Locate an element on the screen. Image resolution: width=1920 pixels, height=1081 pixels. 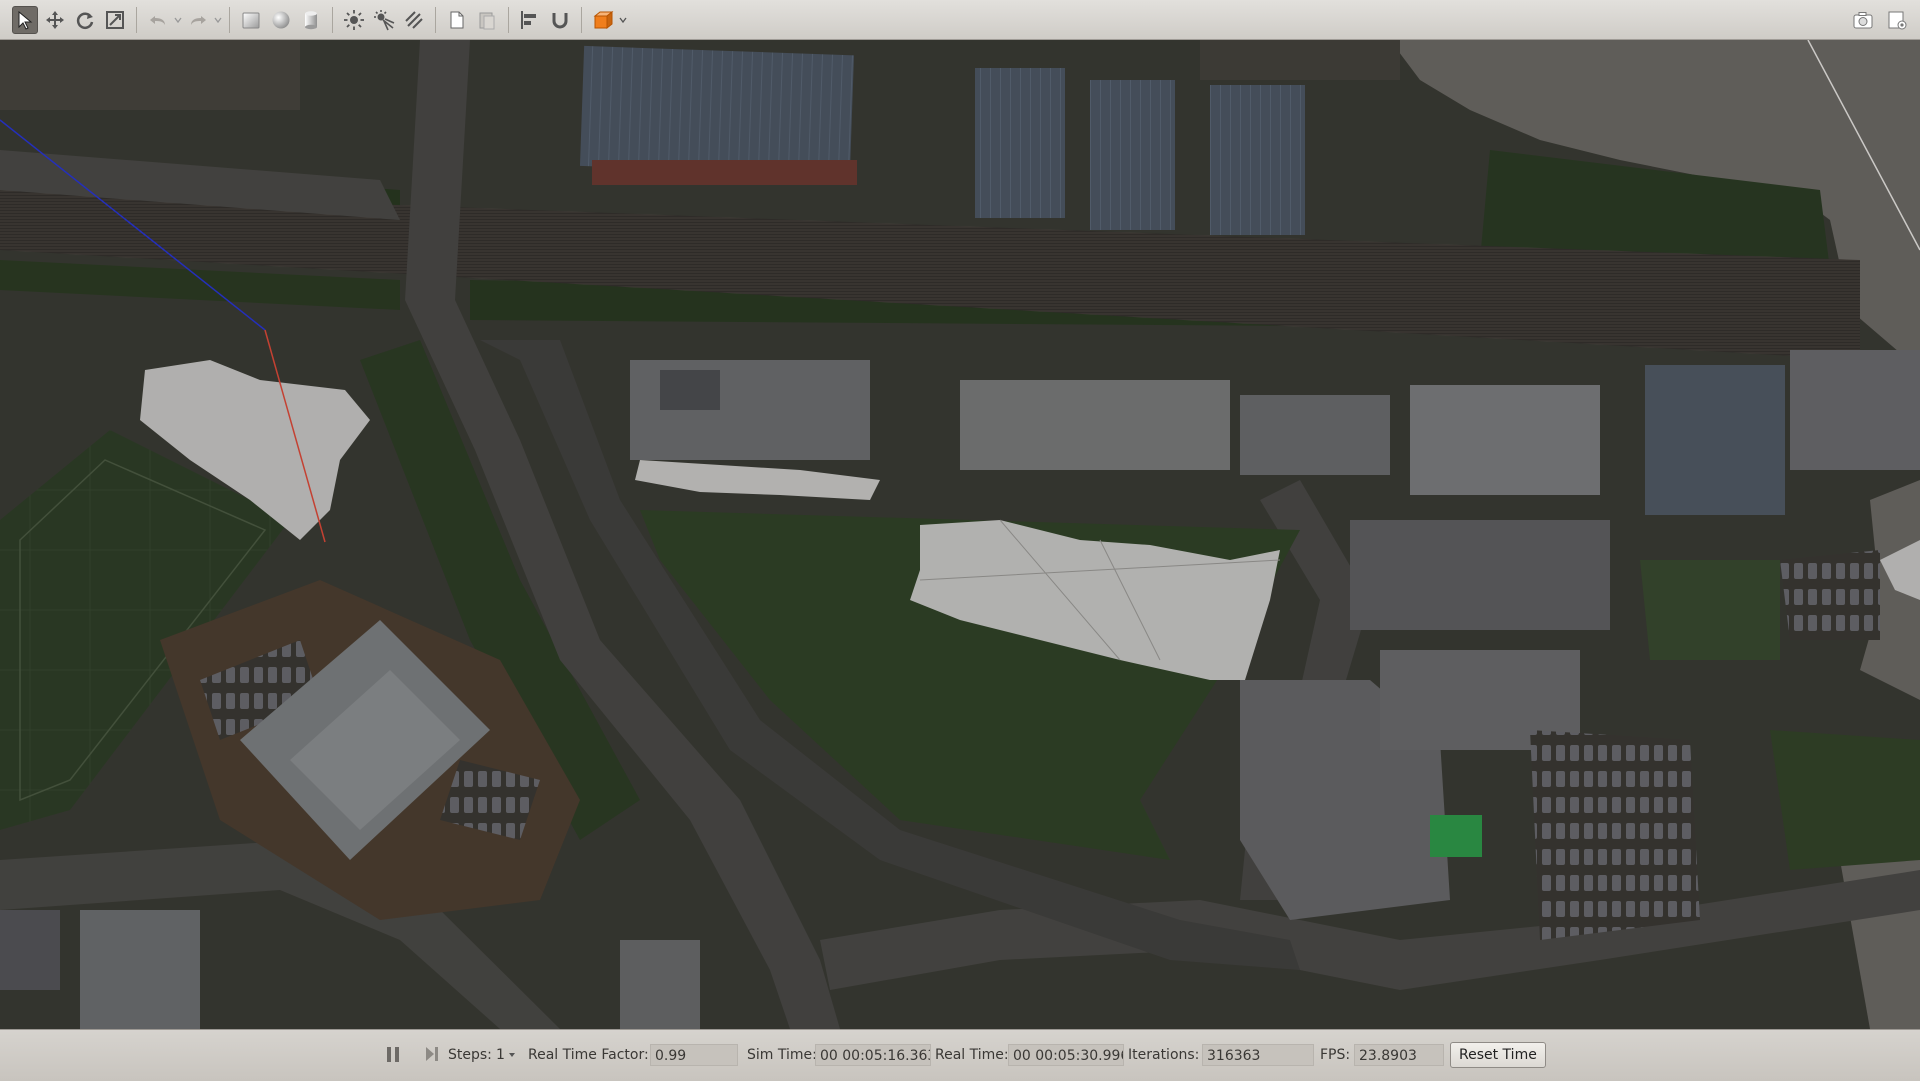
view-angle-button is located at coordinates (603, 20).